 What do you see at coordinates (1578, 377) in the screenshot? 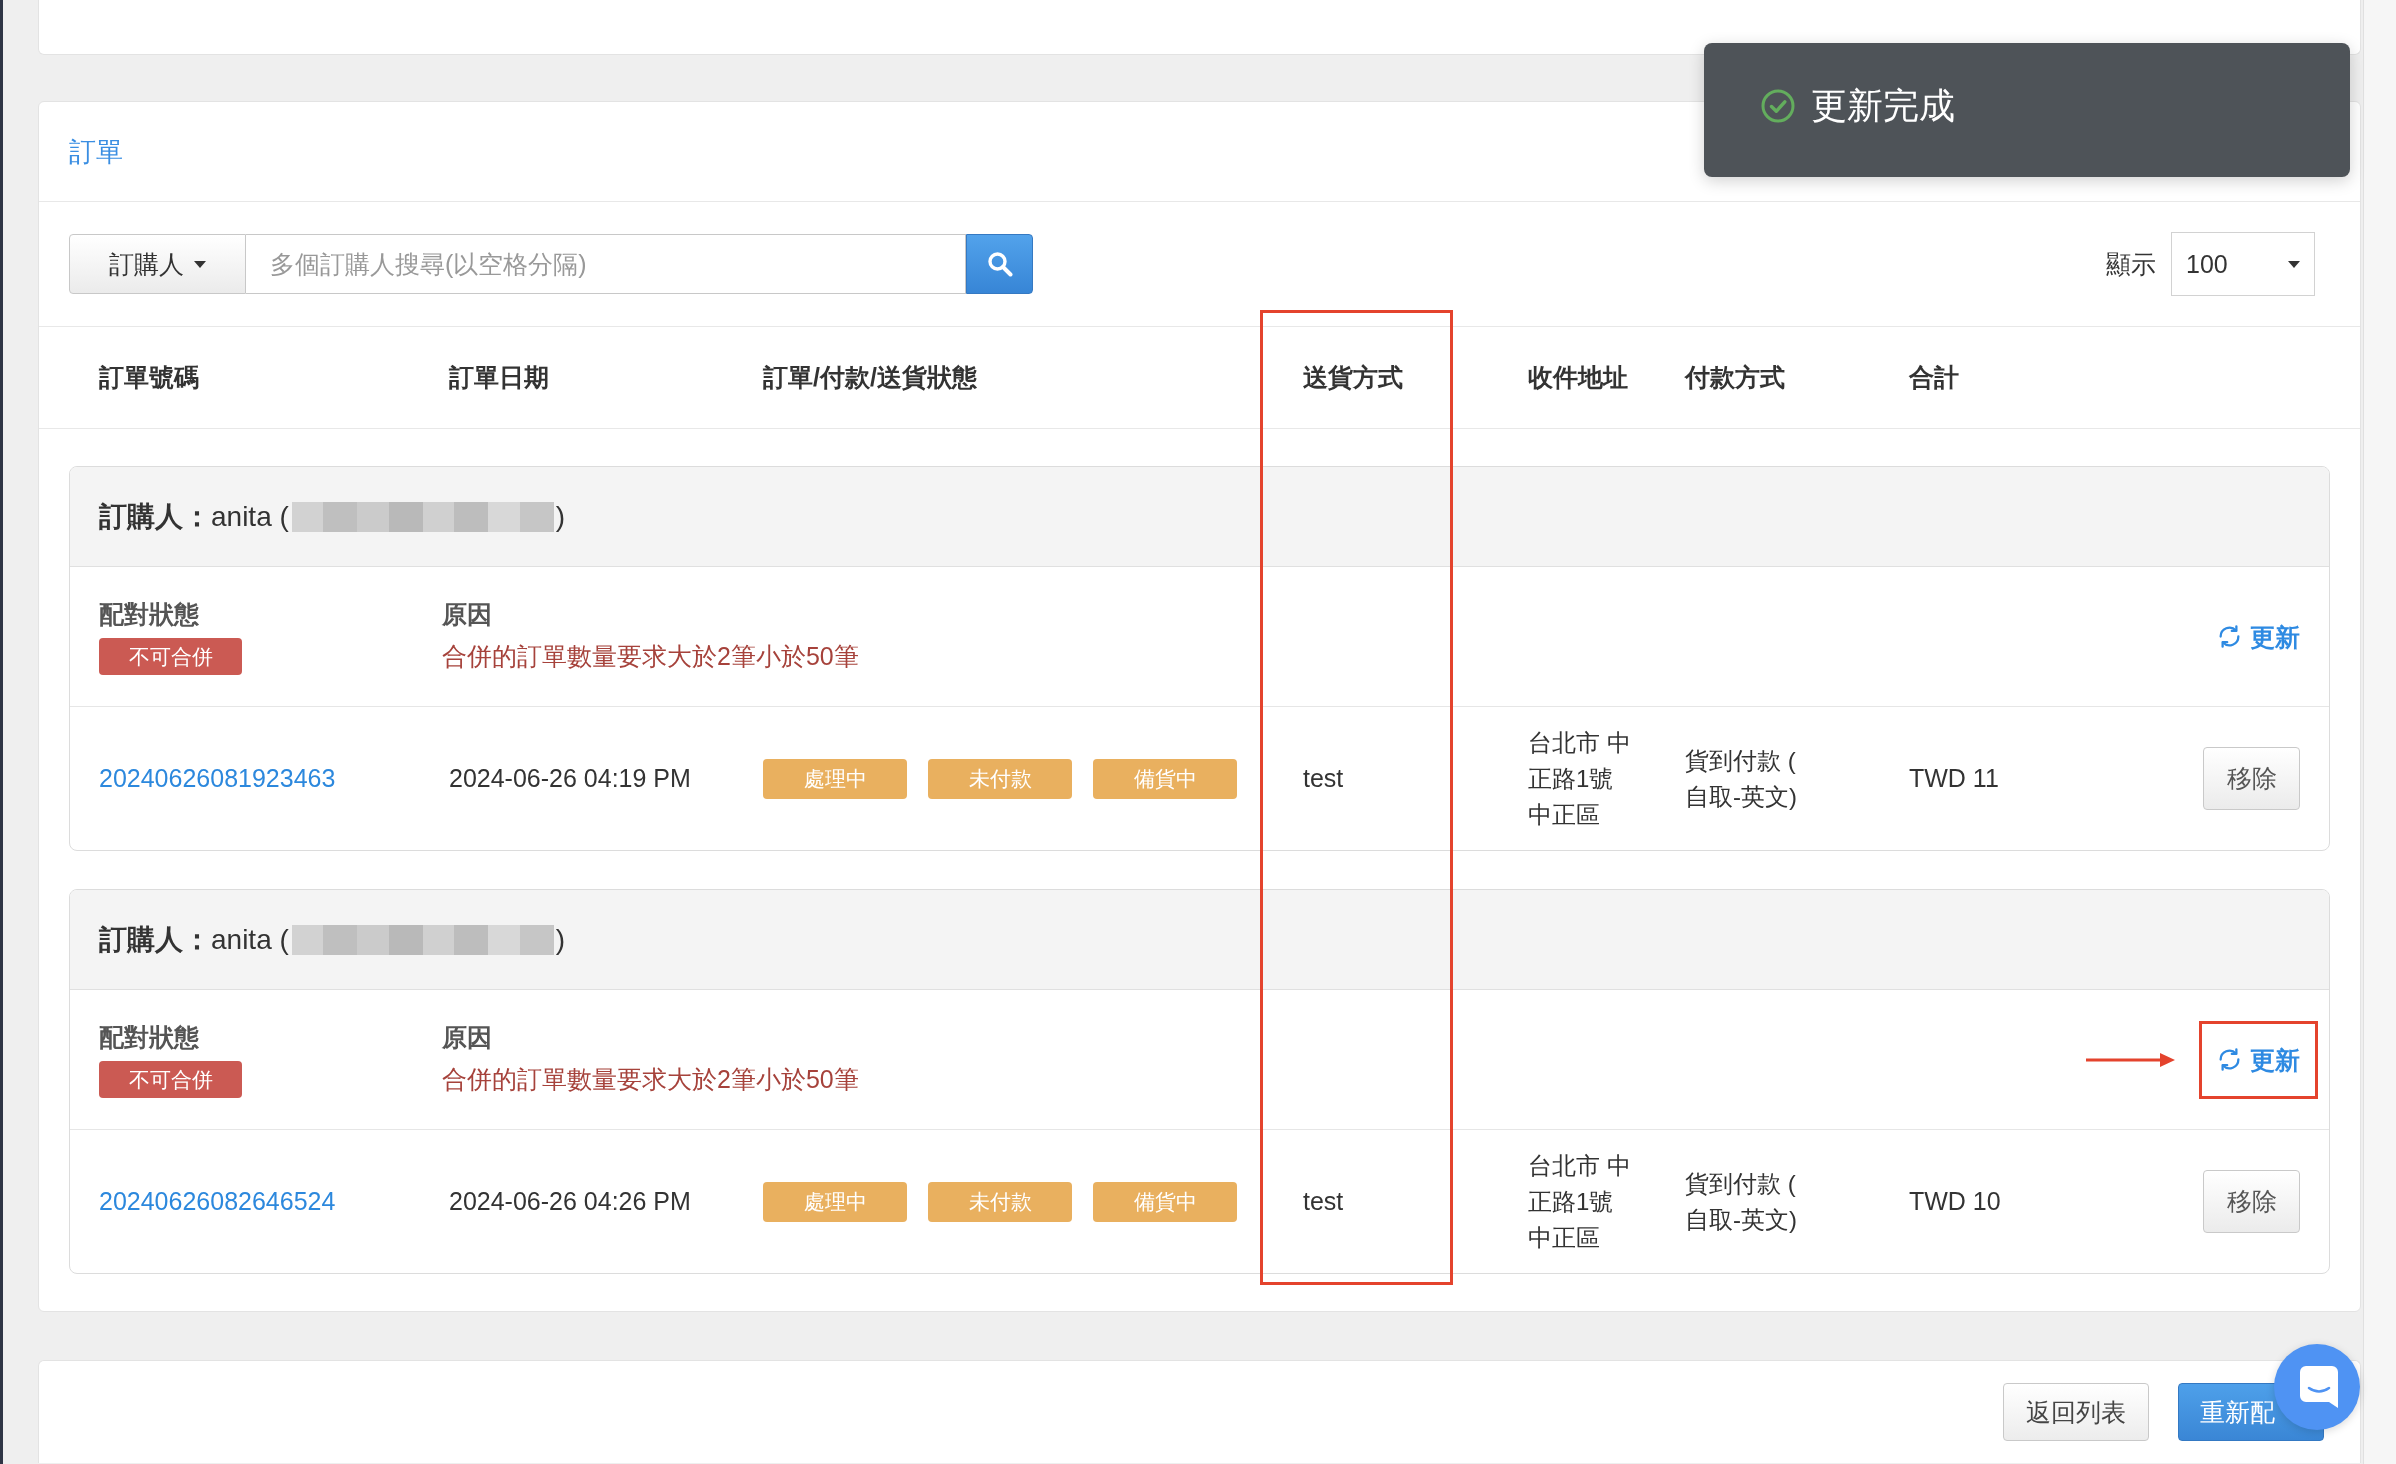
I see `column-header: 收件地址` at bounding box center [1578, 377].